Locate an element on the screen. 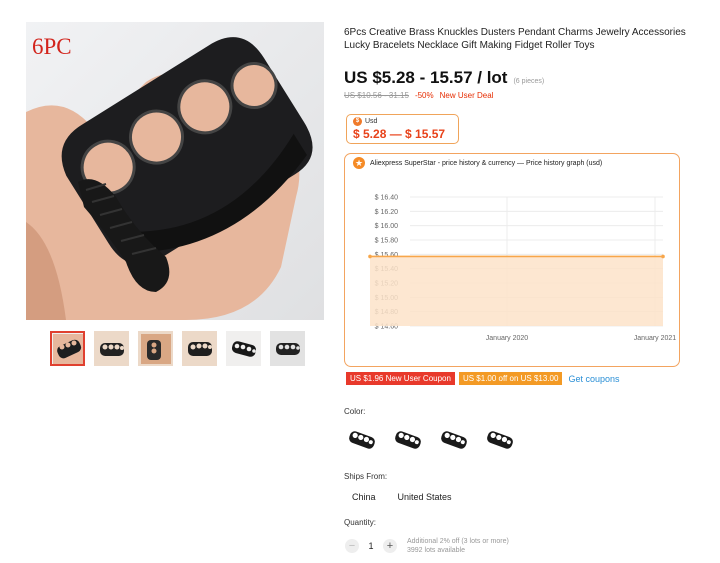 This screenshot has height=563, width=720. price-row: US $5.28 - 15.57 / lot (6 pieces) is located at coordinates (444, 78).